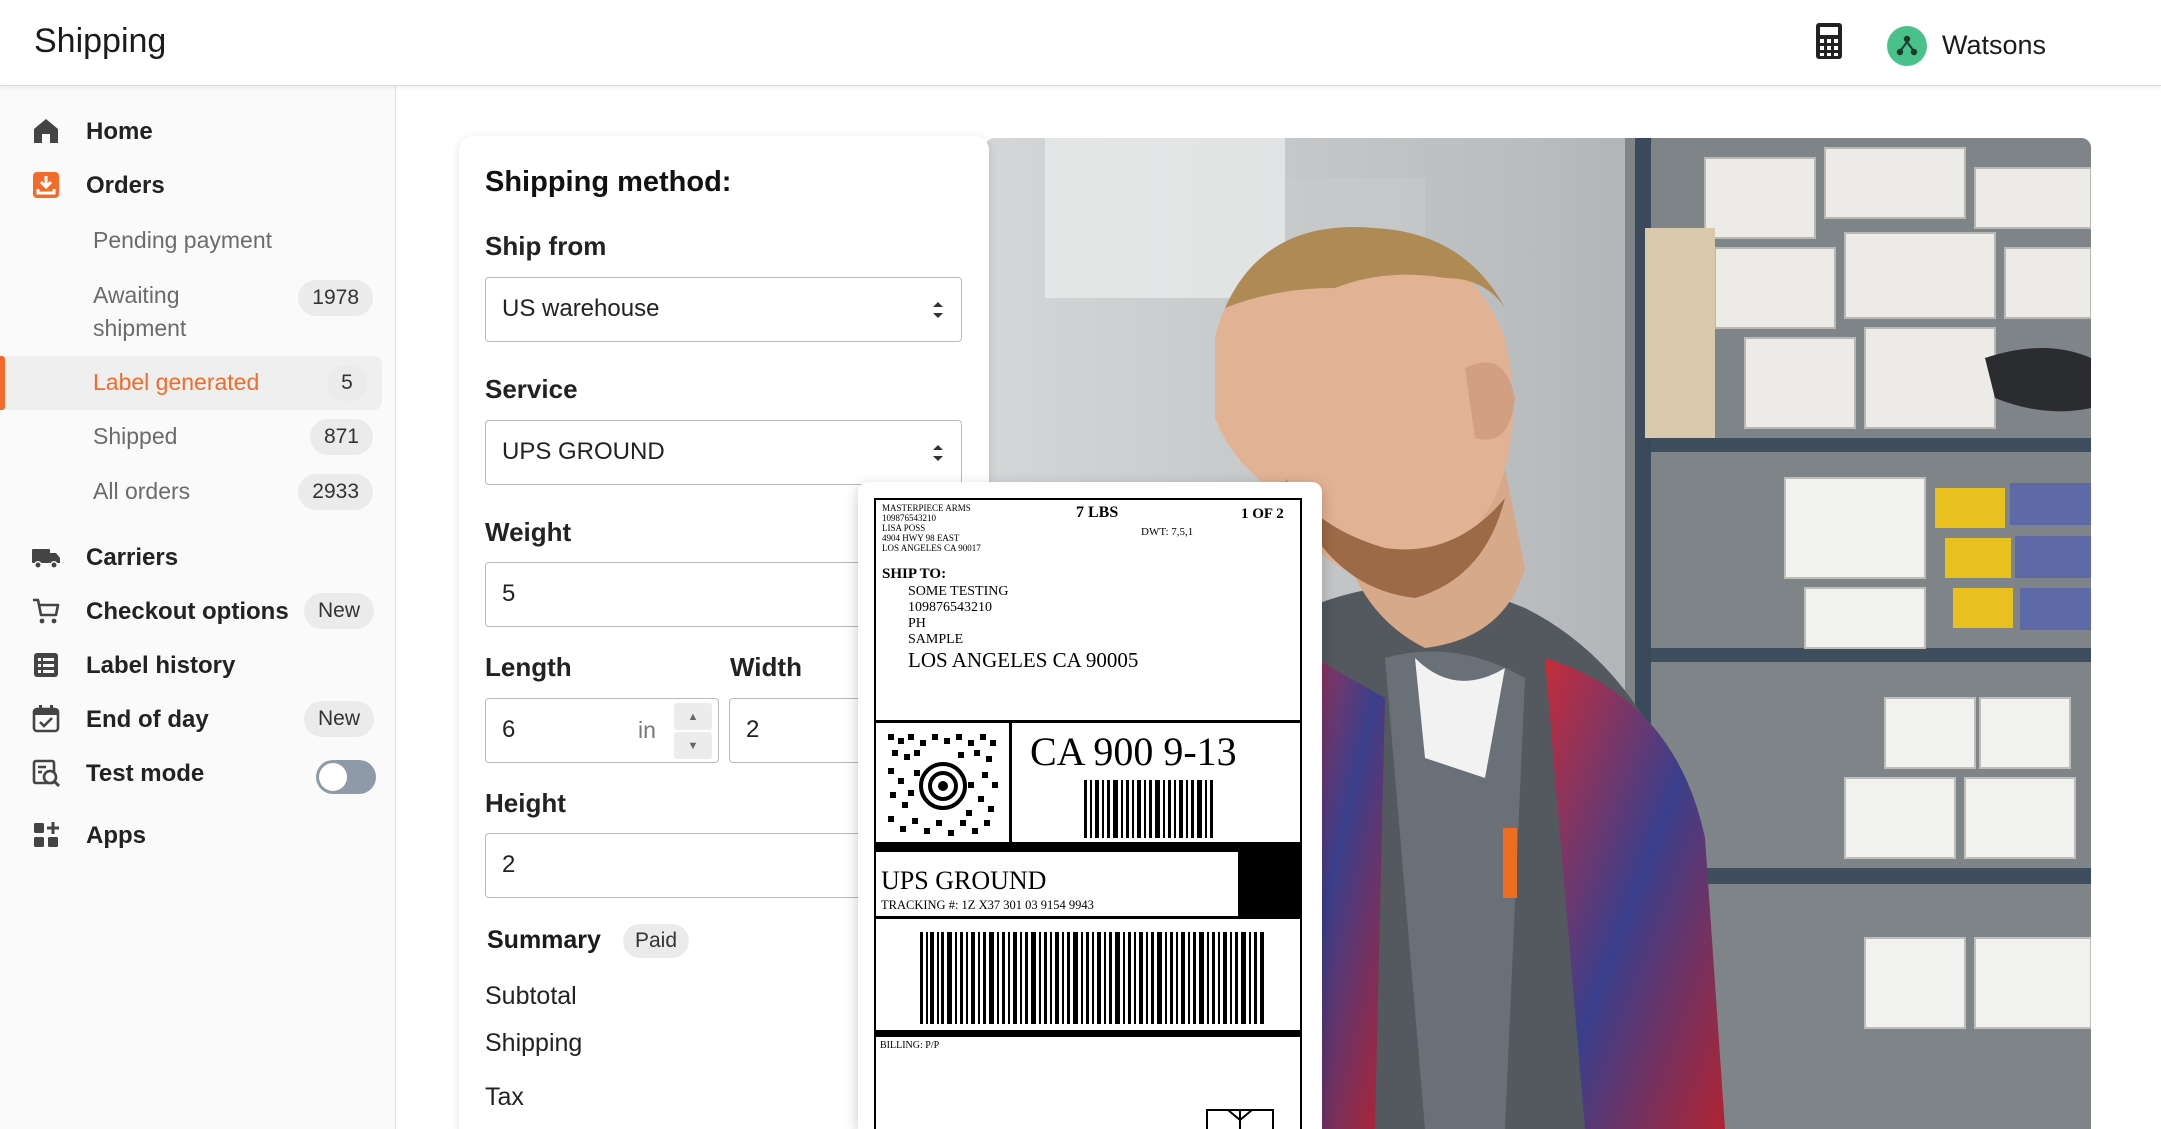 The height and width of the screenshot is (1129, 2161). What do you see at coordinates (936, 639) in the screenshot?
I see `ship-to-line: SAMPLE` at bounding box center [936, 639].